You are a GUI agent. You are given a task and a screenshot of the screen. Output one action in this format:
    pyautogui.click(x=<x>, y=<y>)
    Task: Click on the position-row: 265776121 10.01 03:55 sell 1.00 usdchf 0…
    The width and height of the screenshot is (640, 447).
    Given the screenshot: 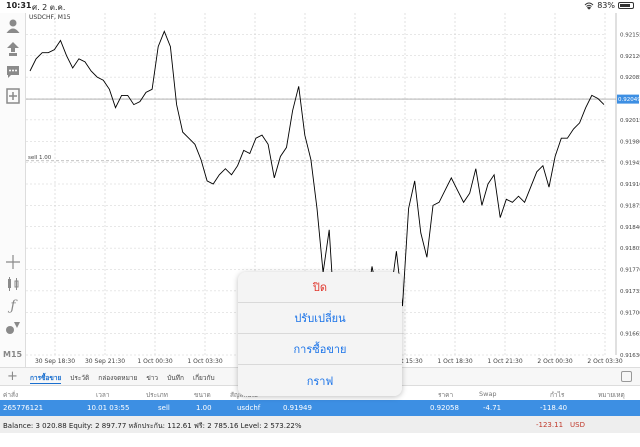 What is the action you would take?
    pyautogui.click(x=320, y=408)
    